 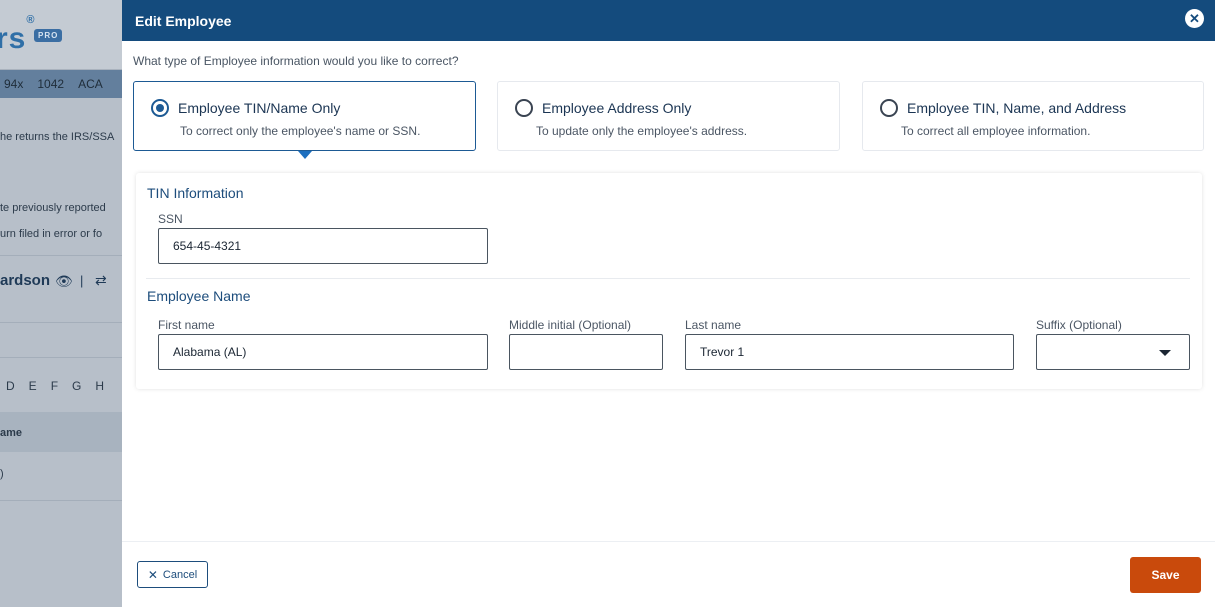 What do you see at coordinates (32, 386) in the screenshot?
I see `bg-letter: E` at bounding box center [32, 386].